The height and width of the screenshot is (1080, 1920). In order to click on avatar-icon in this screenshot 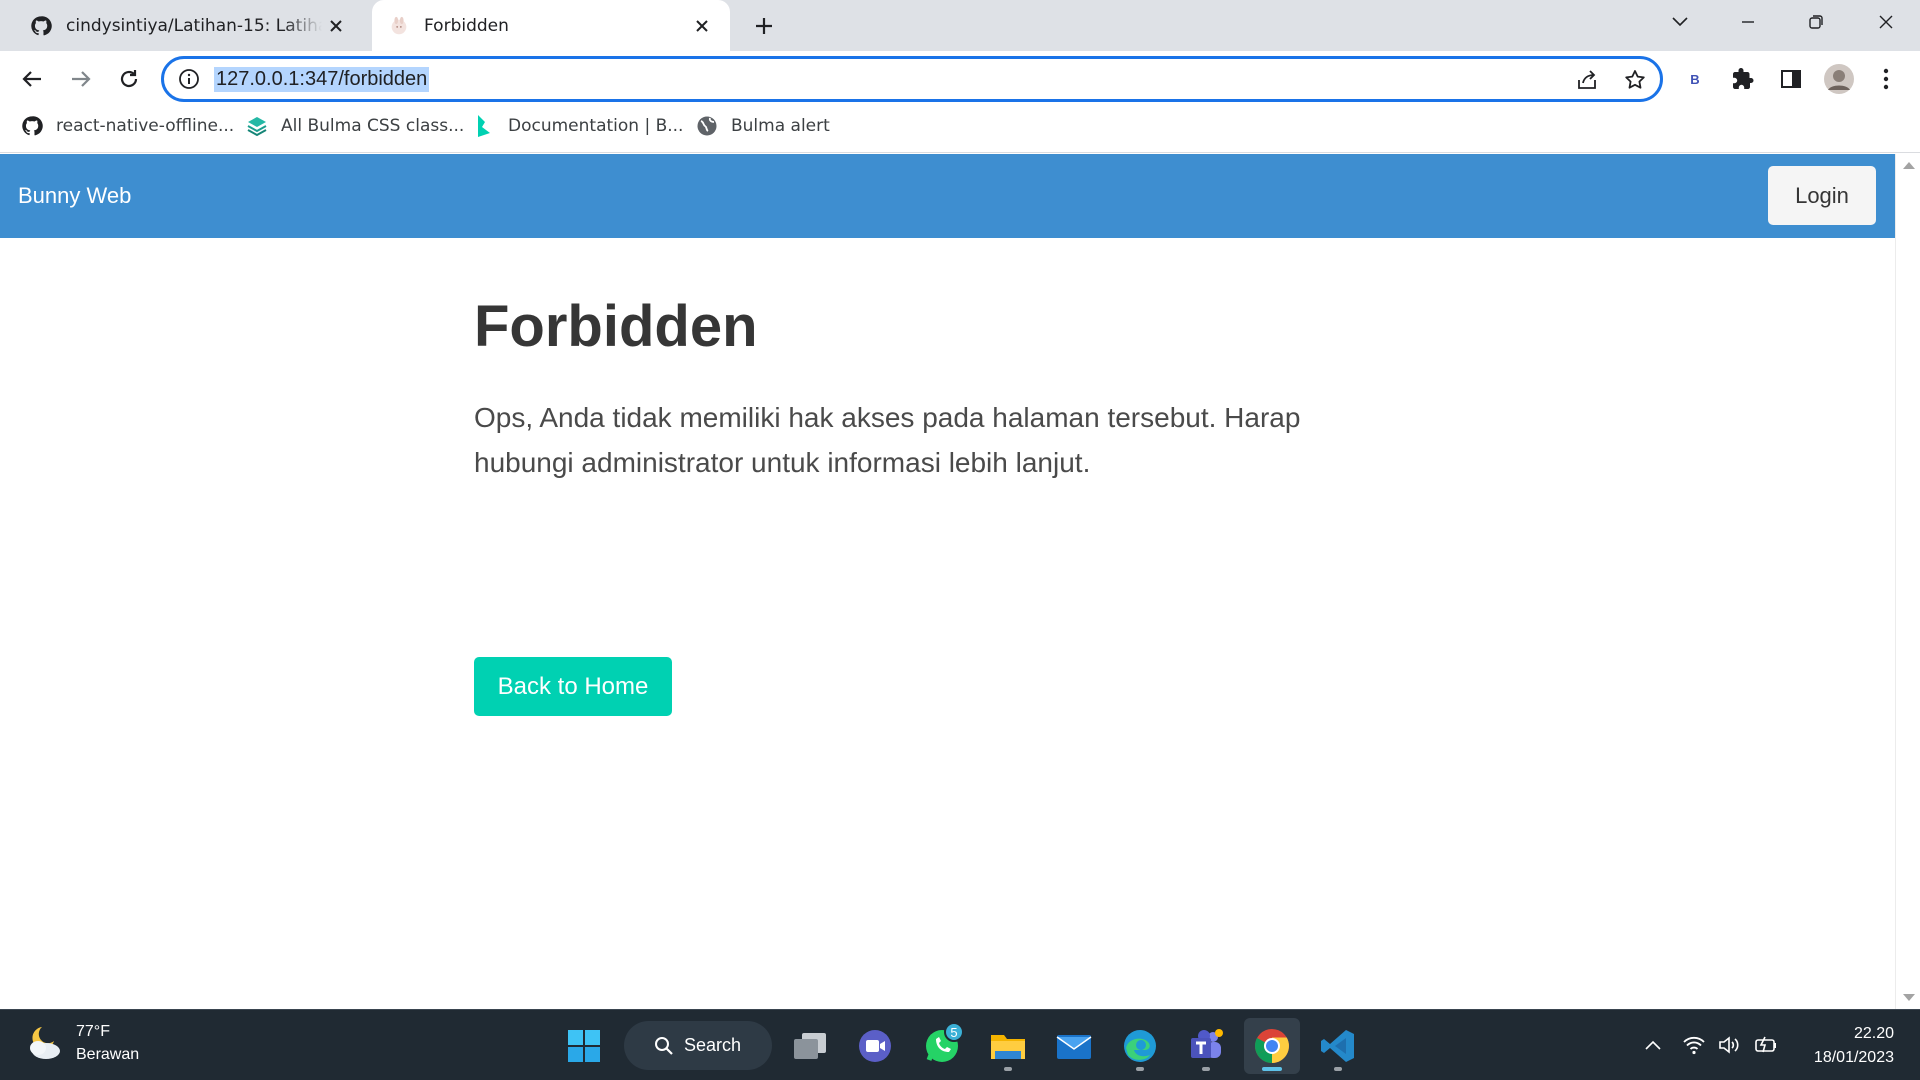, I will do `click(1839, 79)`.